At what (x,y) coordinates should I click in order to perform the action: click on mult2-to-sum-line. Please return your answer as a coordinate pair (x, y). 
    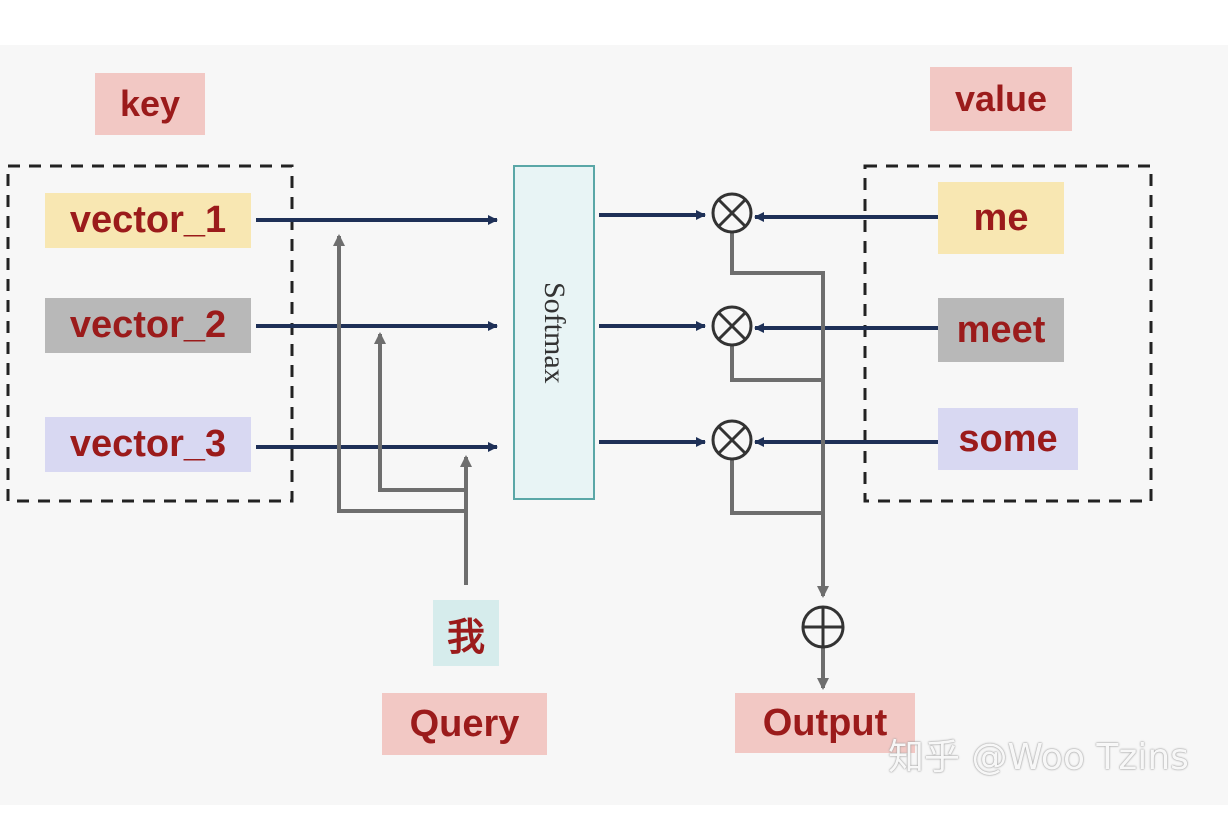
    Looking at the image, I should click on (776, 363).